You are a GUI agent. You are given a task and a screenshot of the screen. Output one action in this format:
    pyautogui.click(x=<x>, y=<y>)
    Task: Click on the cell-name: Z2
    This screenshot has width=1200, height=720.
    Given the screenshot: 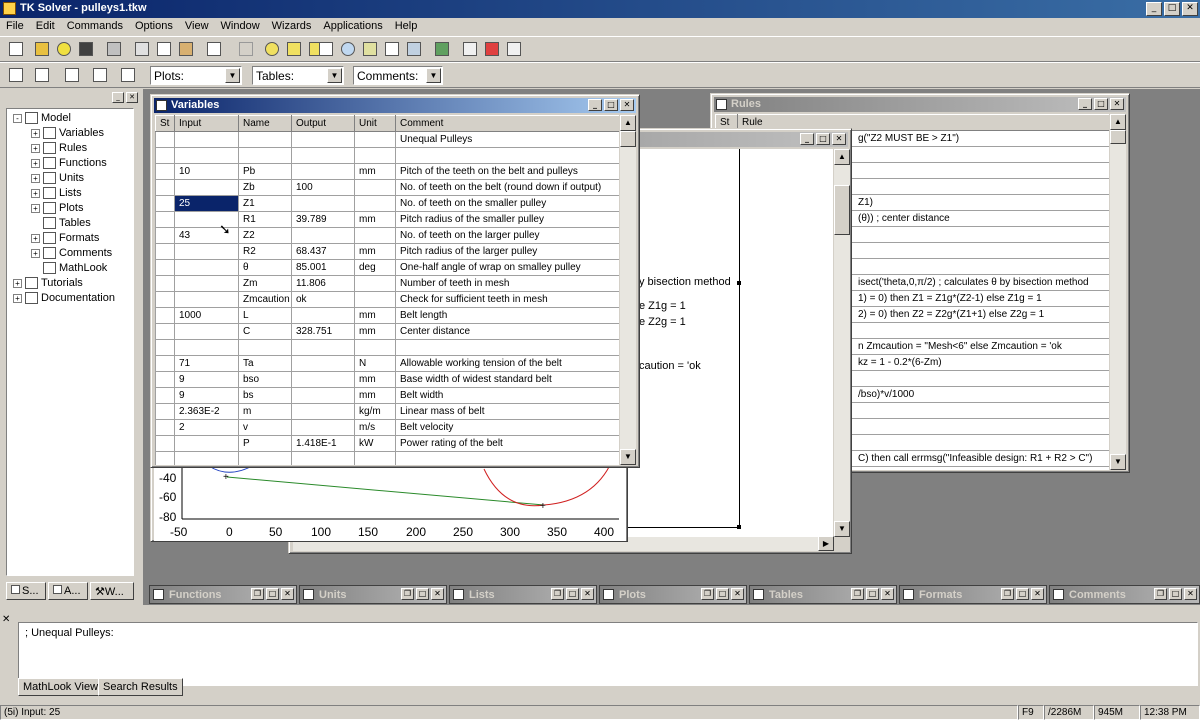 What is the action you would take?
    pyautogui.click(x=265, y=235)
    